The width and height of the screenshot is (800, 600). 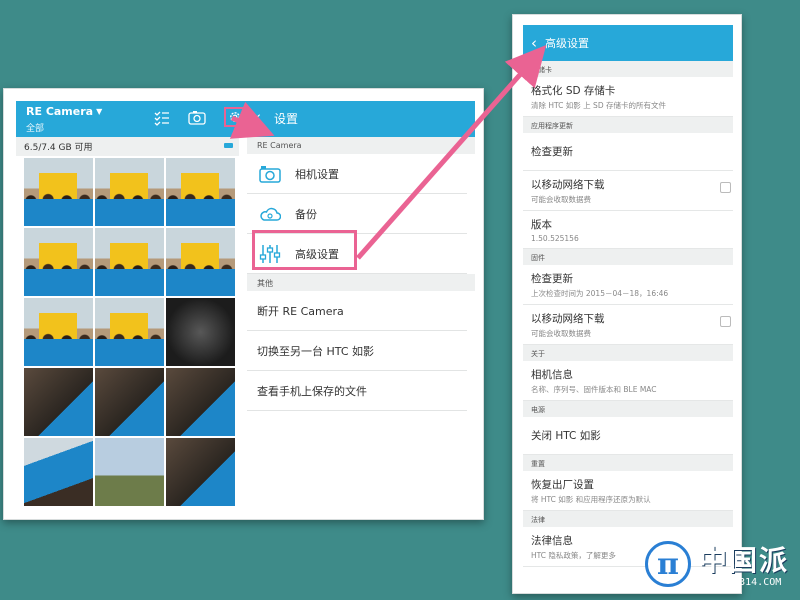 I want to click on menu-item-disconnect: 断开 RE Camera, so click(x=357, y=311).